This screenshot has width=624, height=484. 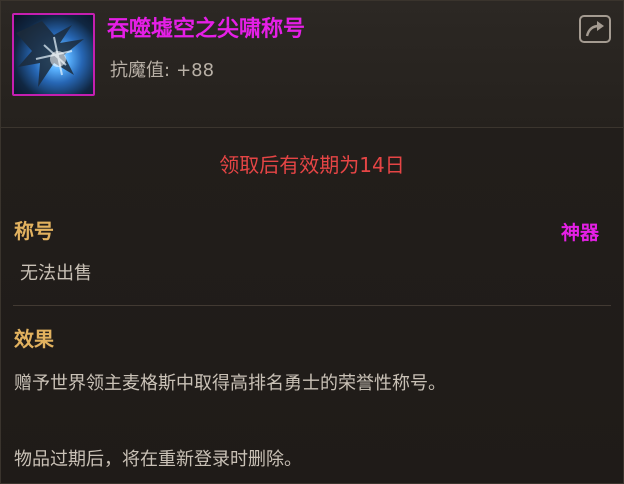 I want to click on item-grade: 神器, so click(x=579, y=233).